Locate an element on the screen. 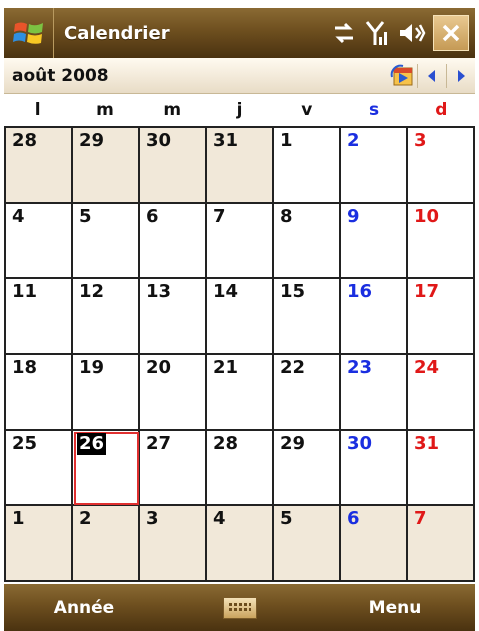 The height and width of the screenshot is (631, 479). day-cell: 12 is located at coordinates (106, 317).